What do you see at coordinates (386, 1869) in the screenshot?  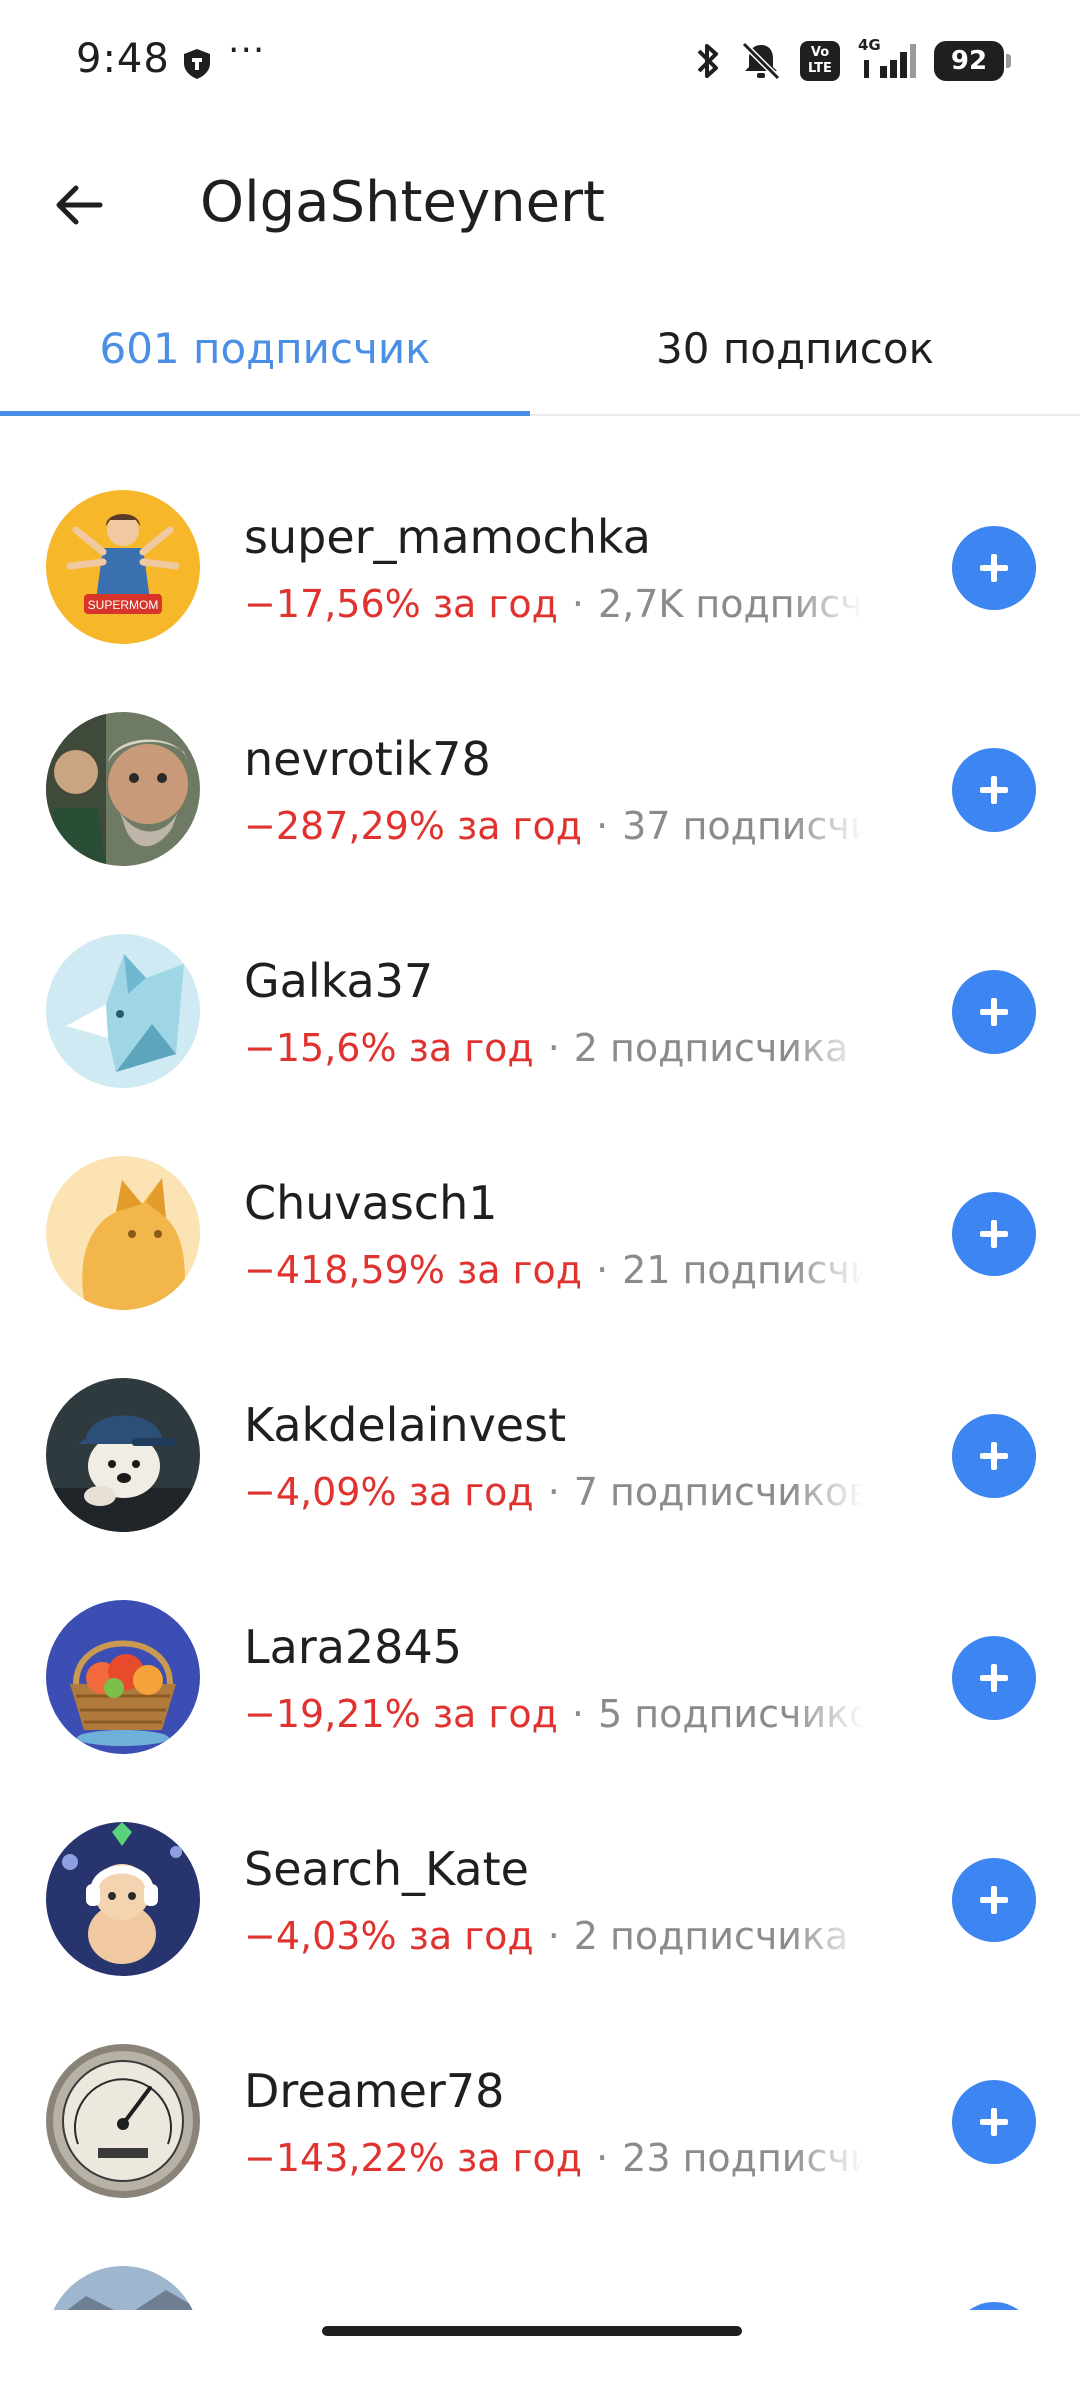 I see `username: Search_Kate` at bounding box center [386, 1869].